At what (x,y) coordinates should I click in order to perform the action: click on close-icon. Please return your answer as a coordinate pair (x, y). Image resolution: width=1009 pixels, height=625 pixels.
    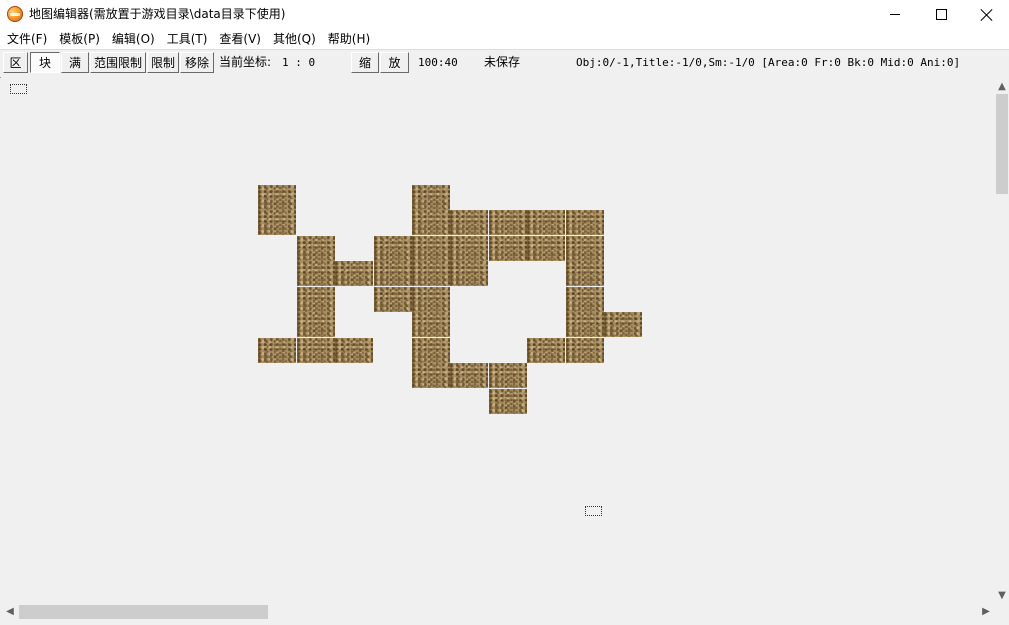
    Looking at the image, I should click on (987, 15).